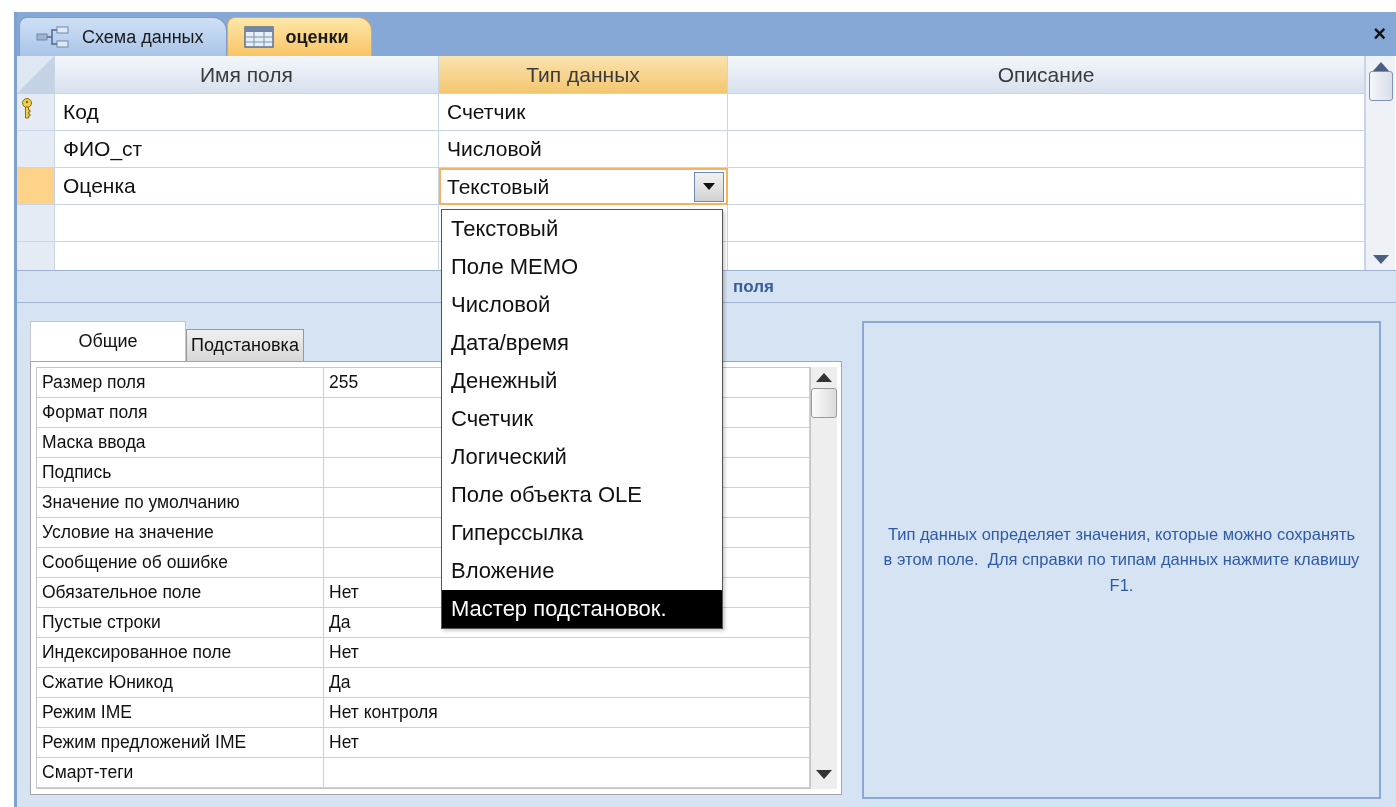 The image size is (1396, 807). I want to click on dropdown-button, so click(709, 186).